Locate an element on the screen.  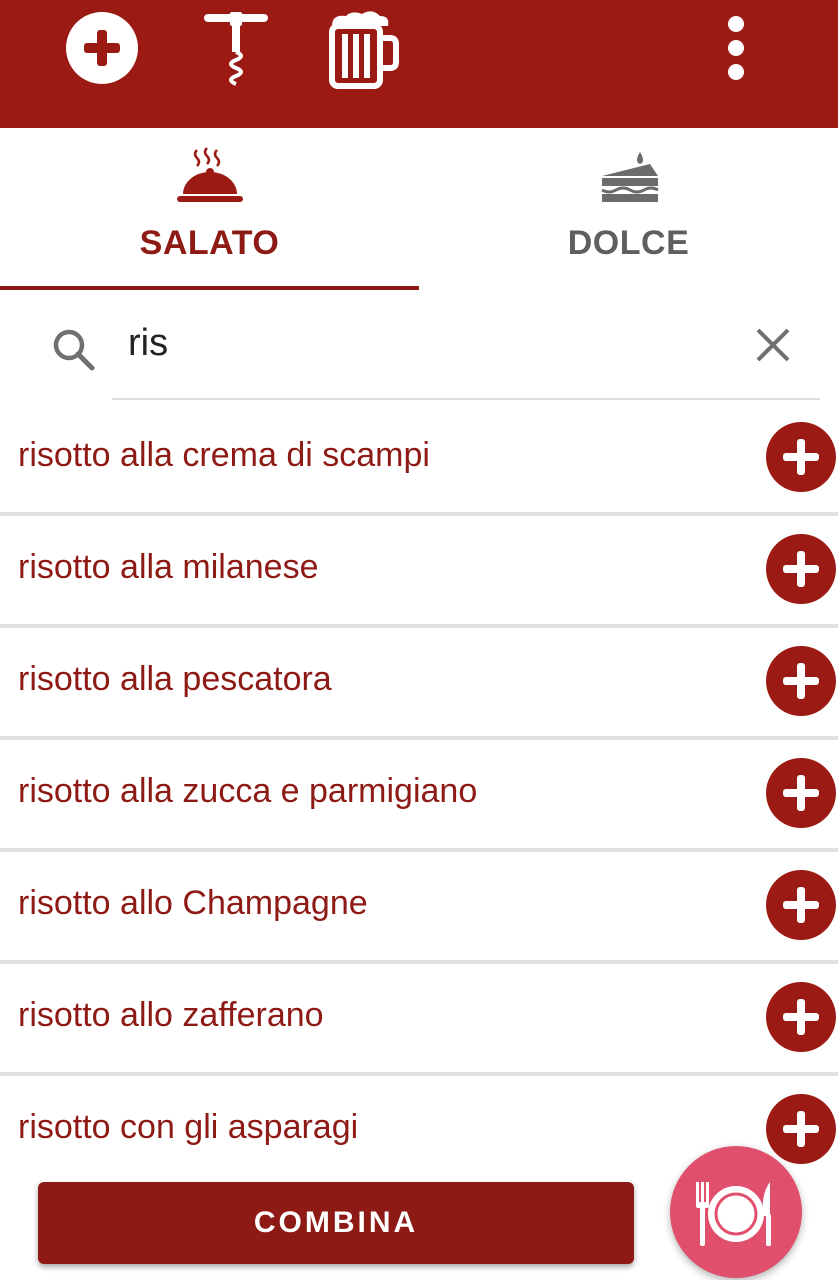
list-item: risotto alla zucca e parmigiano is located at coordinates (419, 796).